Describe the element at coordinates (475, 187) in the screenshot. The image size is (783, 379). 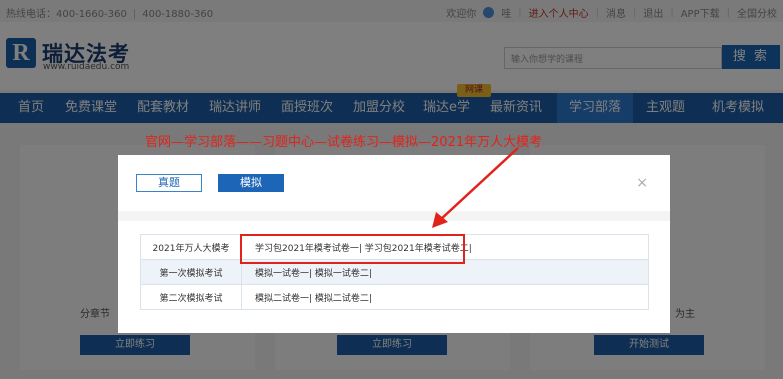
I see `annotation-arrow` at that location.